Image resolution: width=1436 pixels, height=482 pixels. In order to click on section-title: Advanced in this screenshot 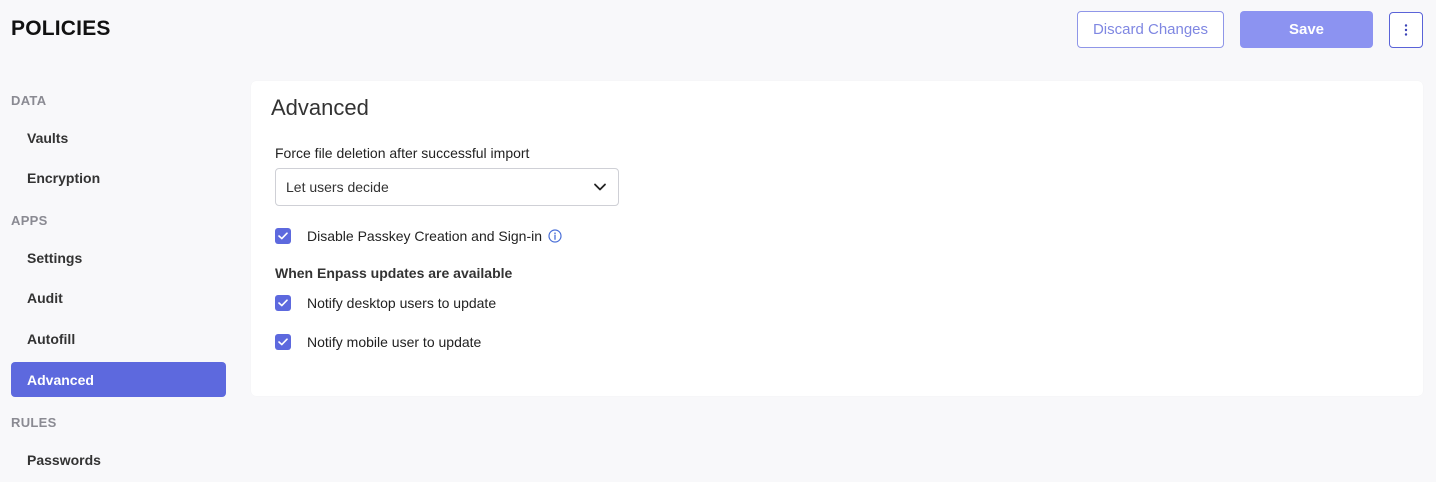, I will do `click(320, 107)`.